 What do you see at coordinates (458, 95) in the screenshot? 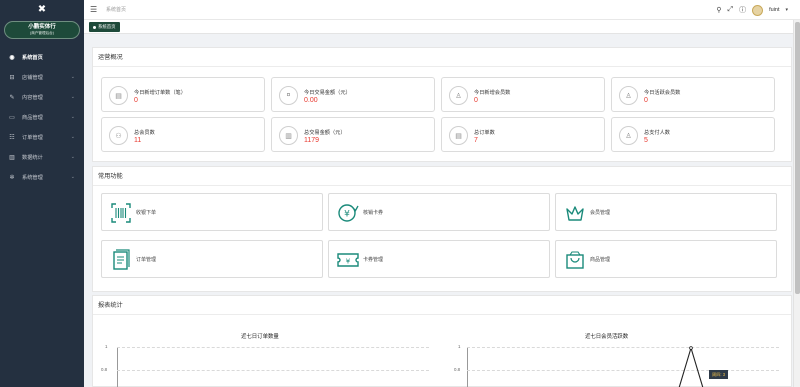
I see `user-add-icon: ♙` at bounding box center [458, 95].